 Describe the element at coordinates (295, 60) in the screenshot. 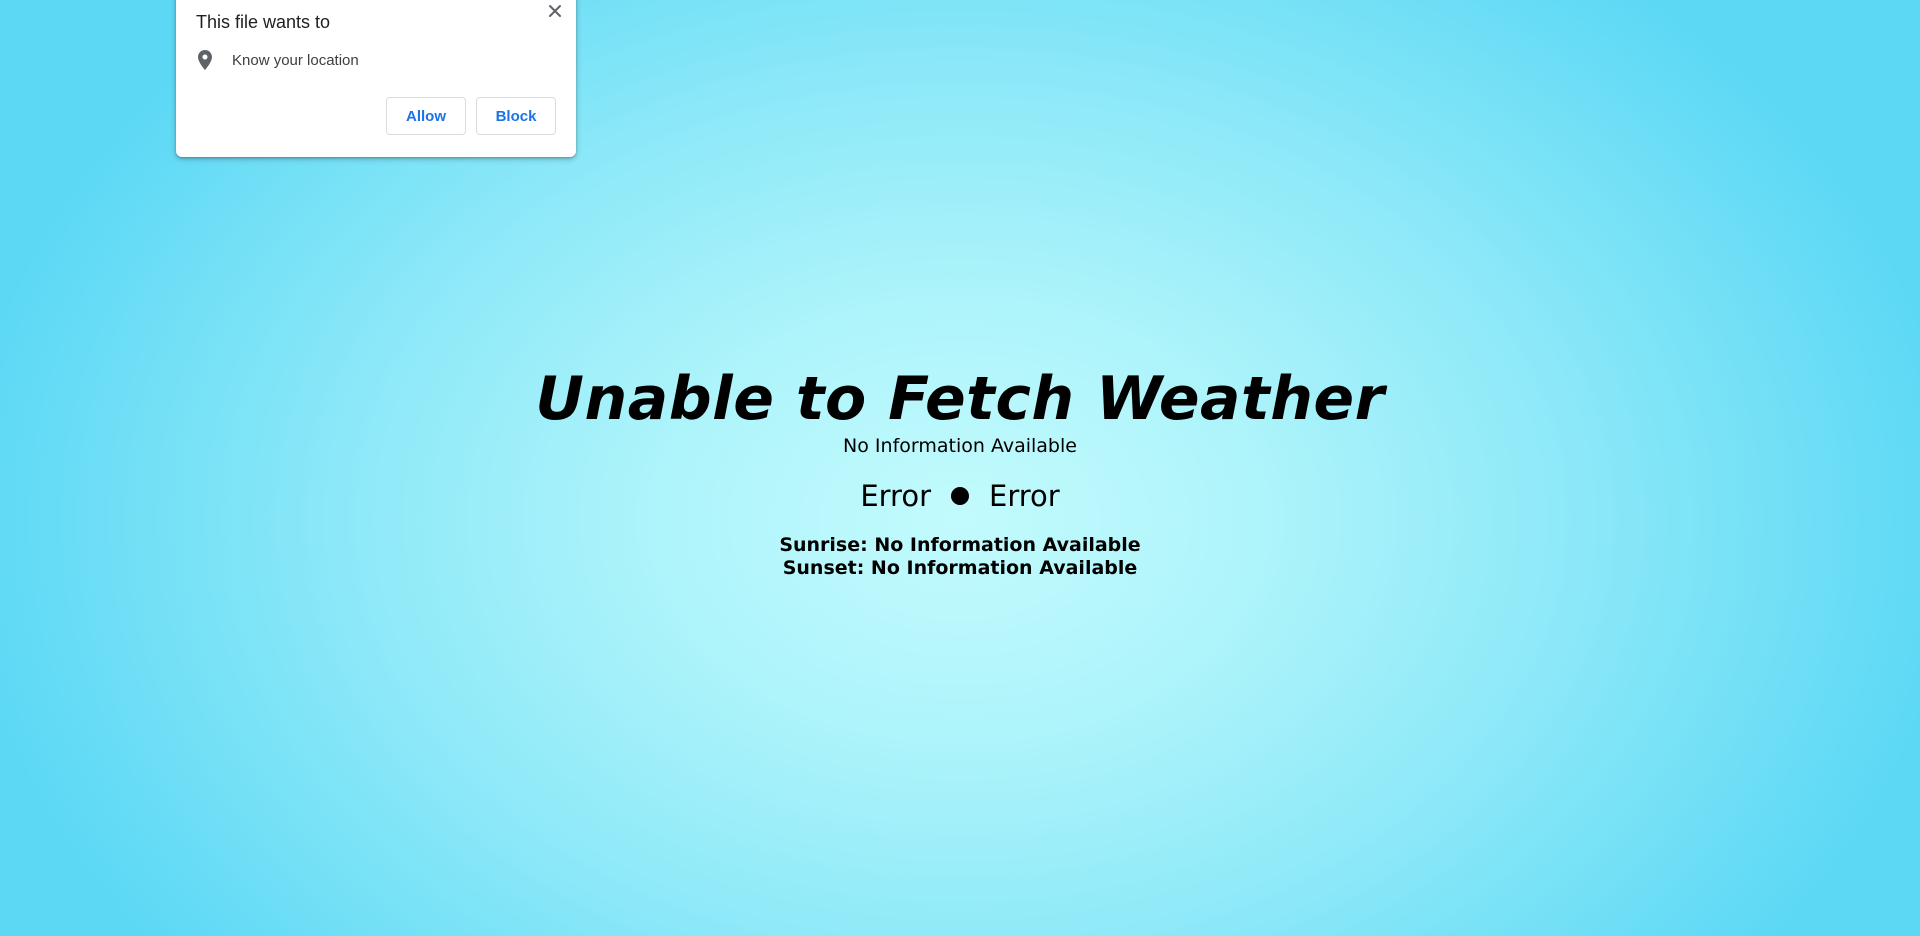

I see `permission-request-text: Know your location` at that location.